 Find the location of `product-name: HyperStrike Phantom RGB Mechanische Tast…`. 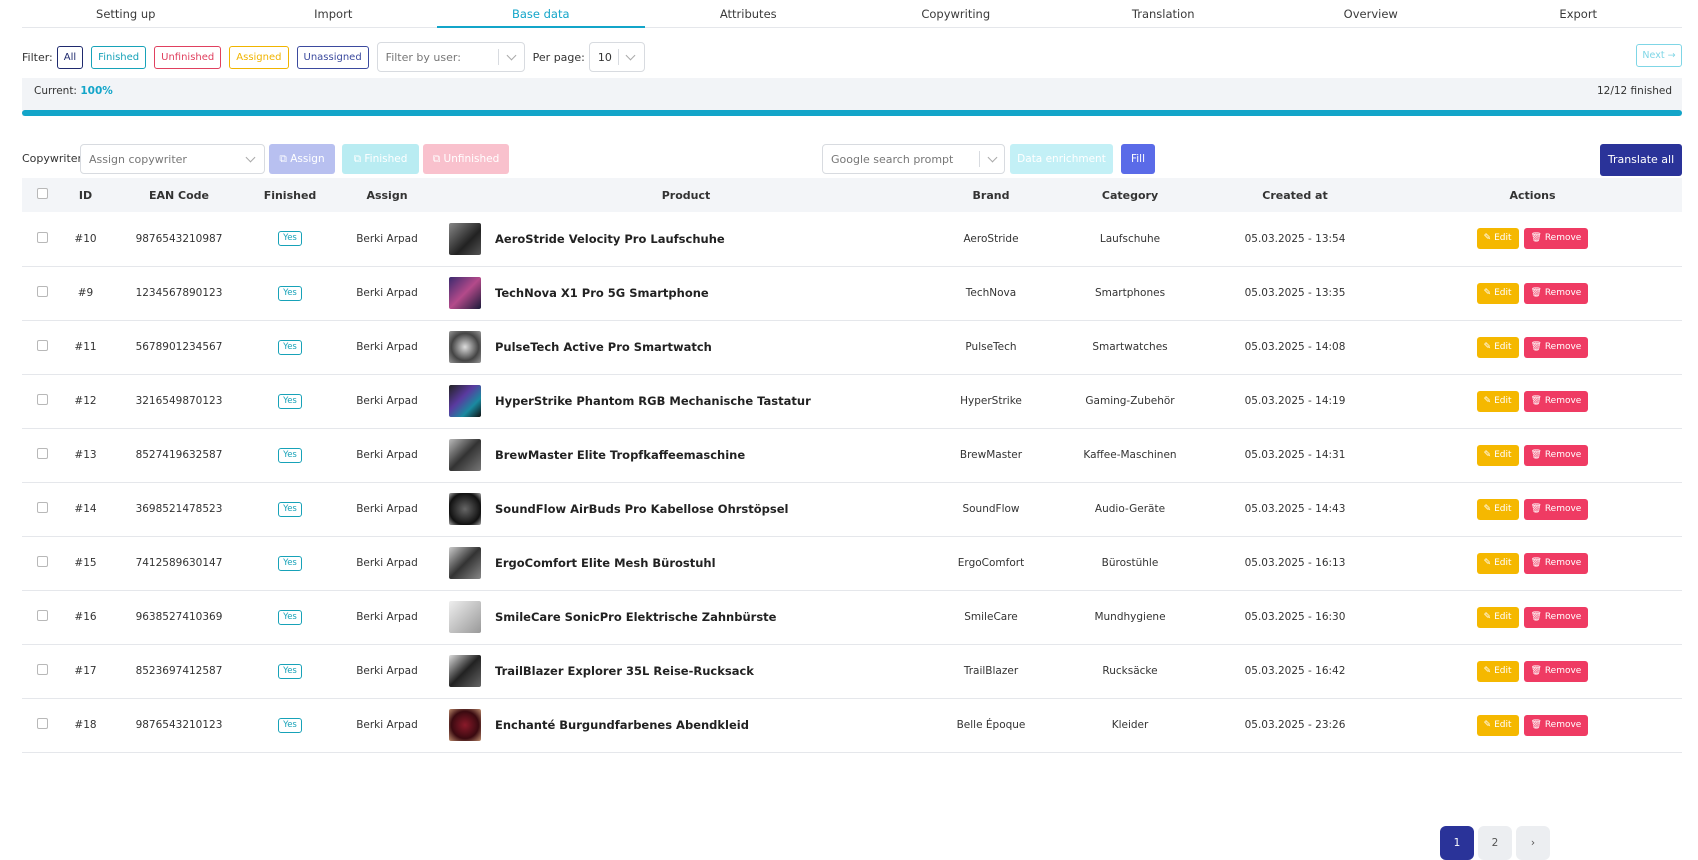

product-name: HyperStrike Phantom RGB Mechanische Tast… is located at coordinates (653, 401).